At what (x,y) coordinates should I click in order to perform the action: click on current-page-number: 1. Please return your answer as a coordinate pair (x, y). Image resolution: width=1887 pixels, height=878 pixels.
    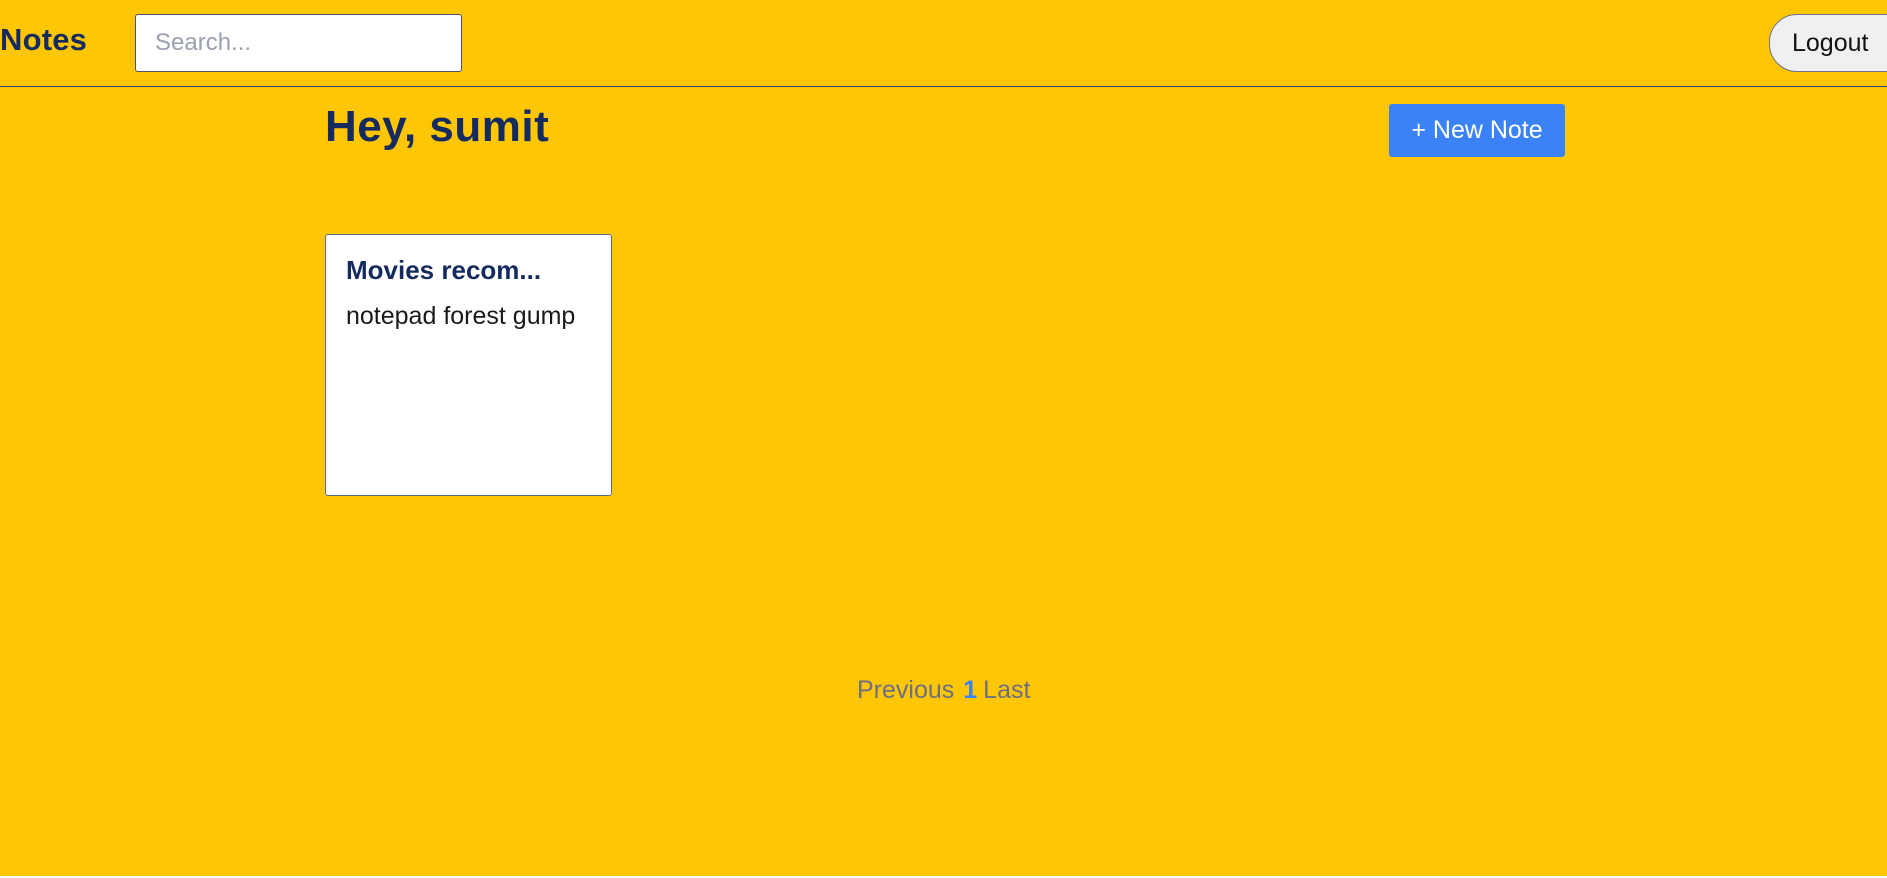
    Looking at the image, I should click on (970, 690).